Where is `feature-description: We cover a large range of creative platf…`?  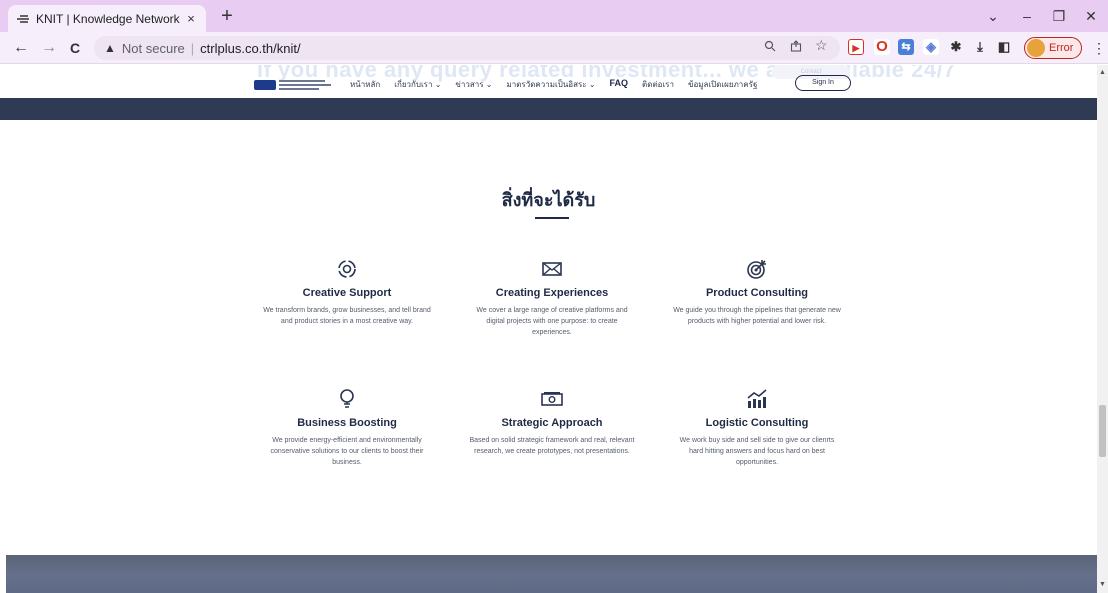 feature-description: We cover a large range of creative platf… is located at coordinates (552, 321).